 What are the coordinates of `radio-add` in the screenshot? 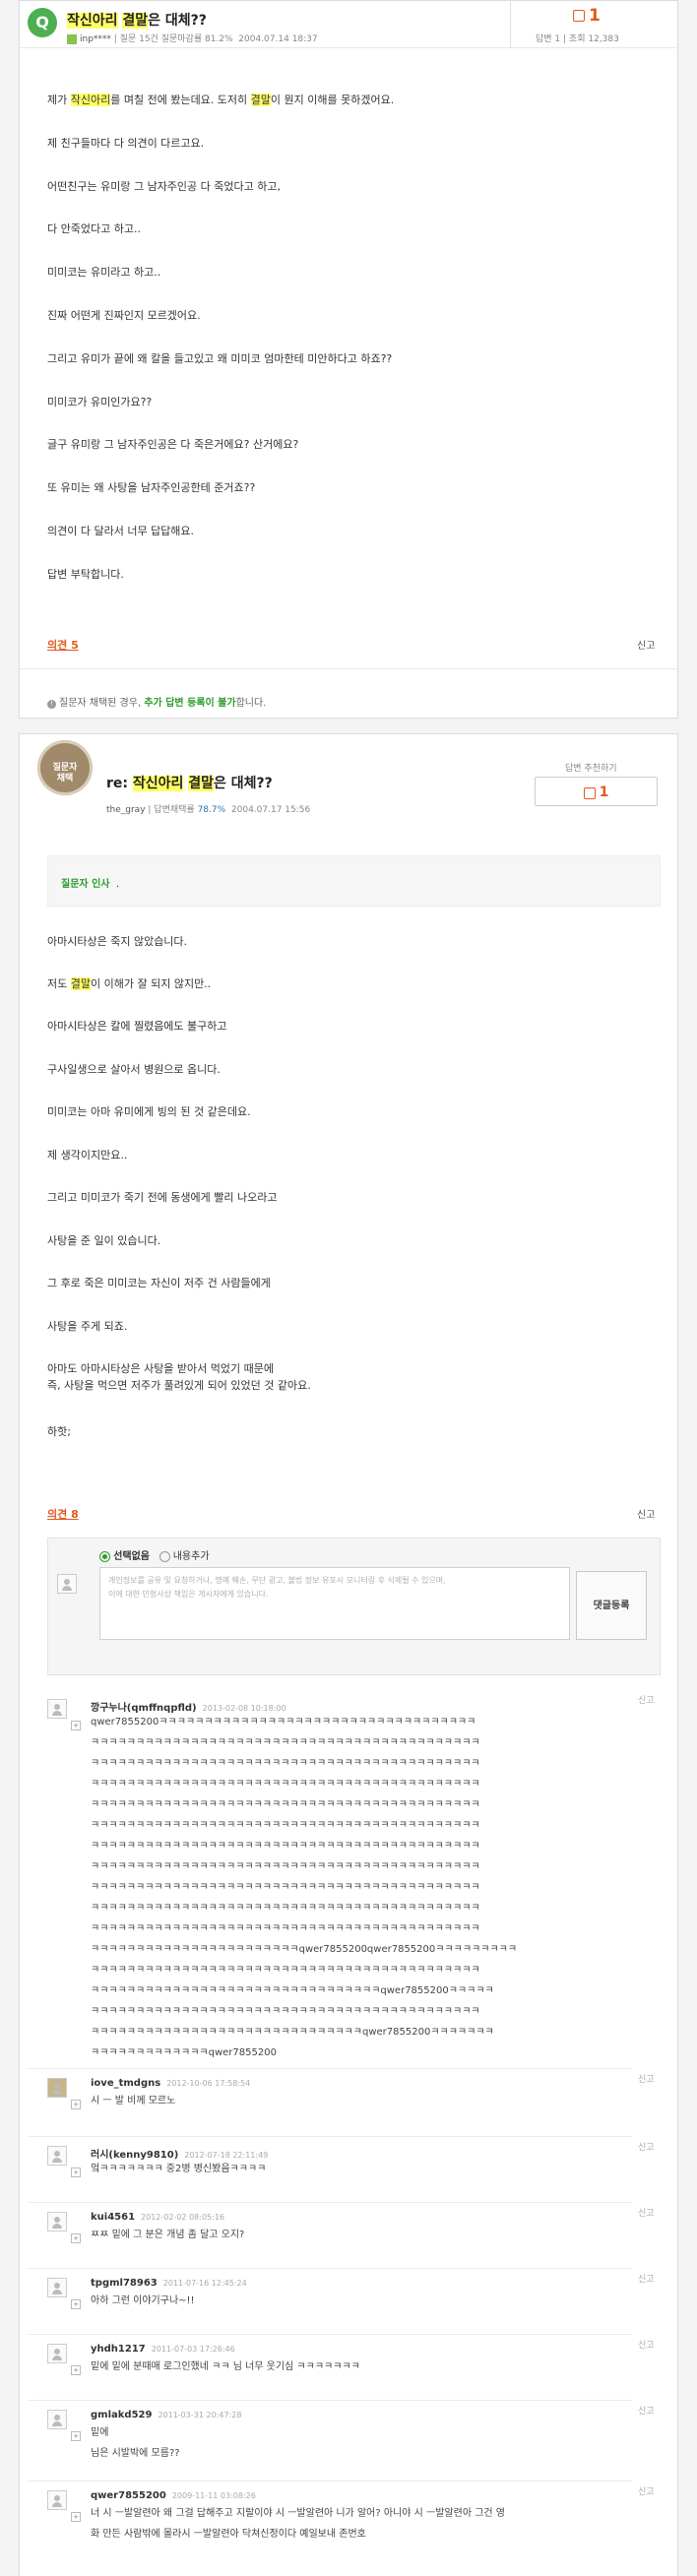 It's located at (164, 1556).